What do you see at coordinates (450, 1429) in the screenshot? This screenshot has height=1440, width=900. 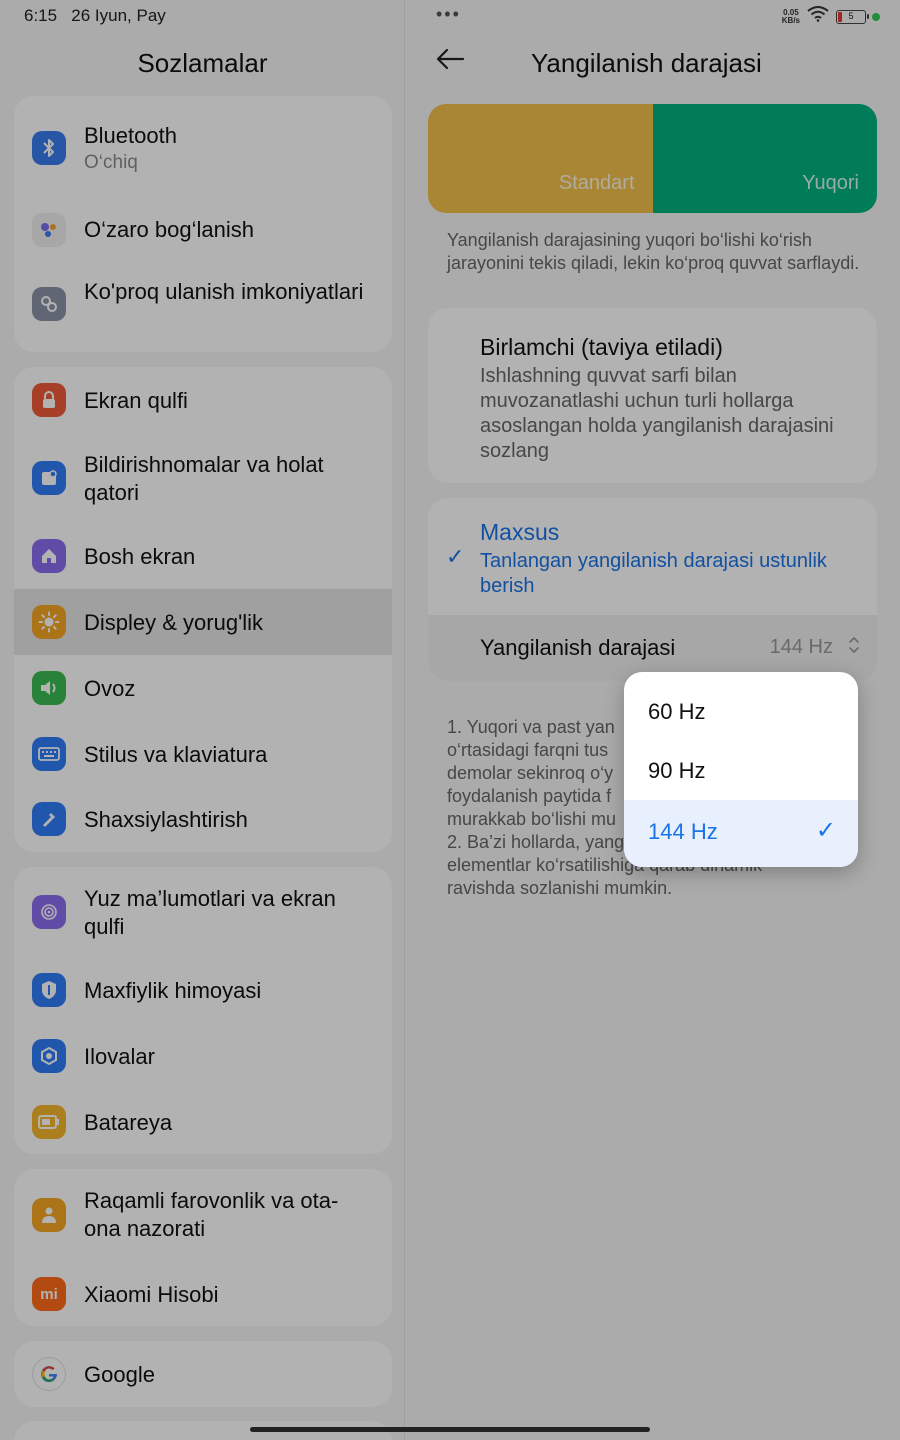 I see `home-indicator` at bounding box center [450, 1429].